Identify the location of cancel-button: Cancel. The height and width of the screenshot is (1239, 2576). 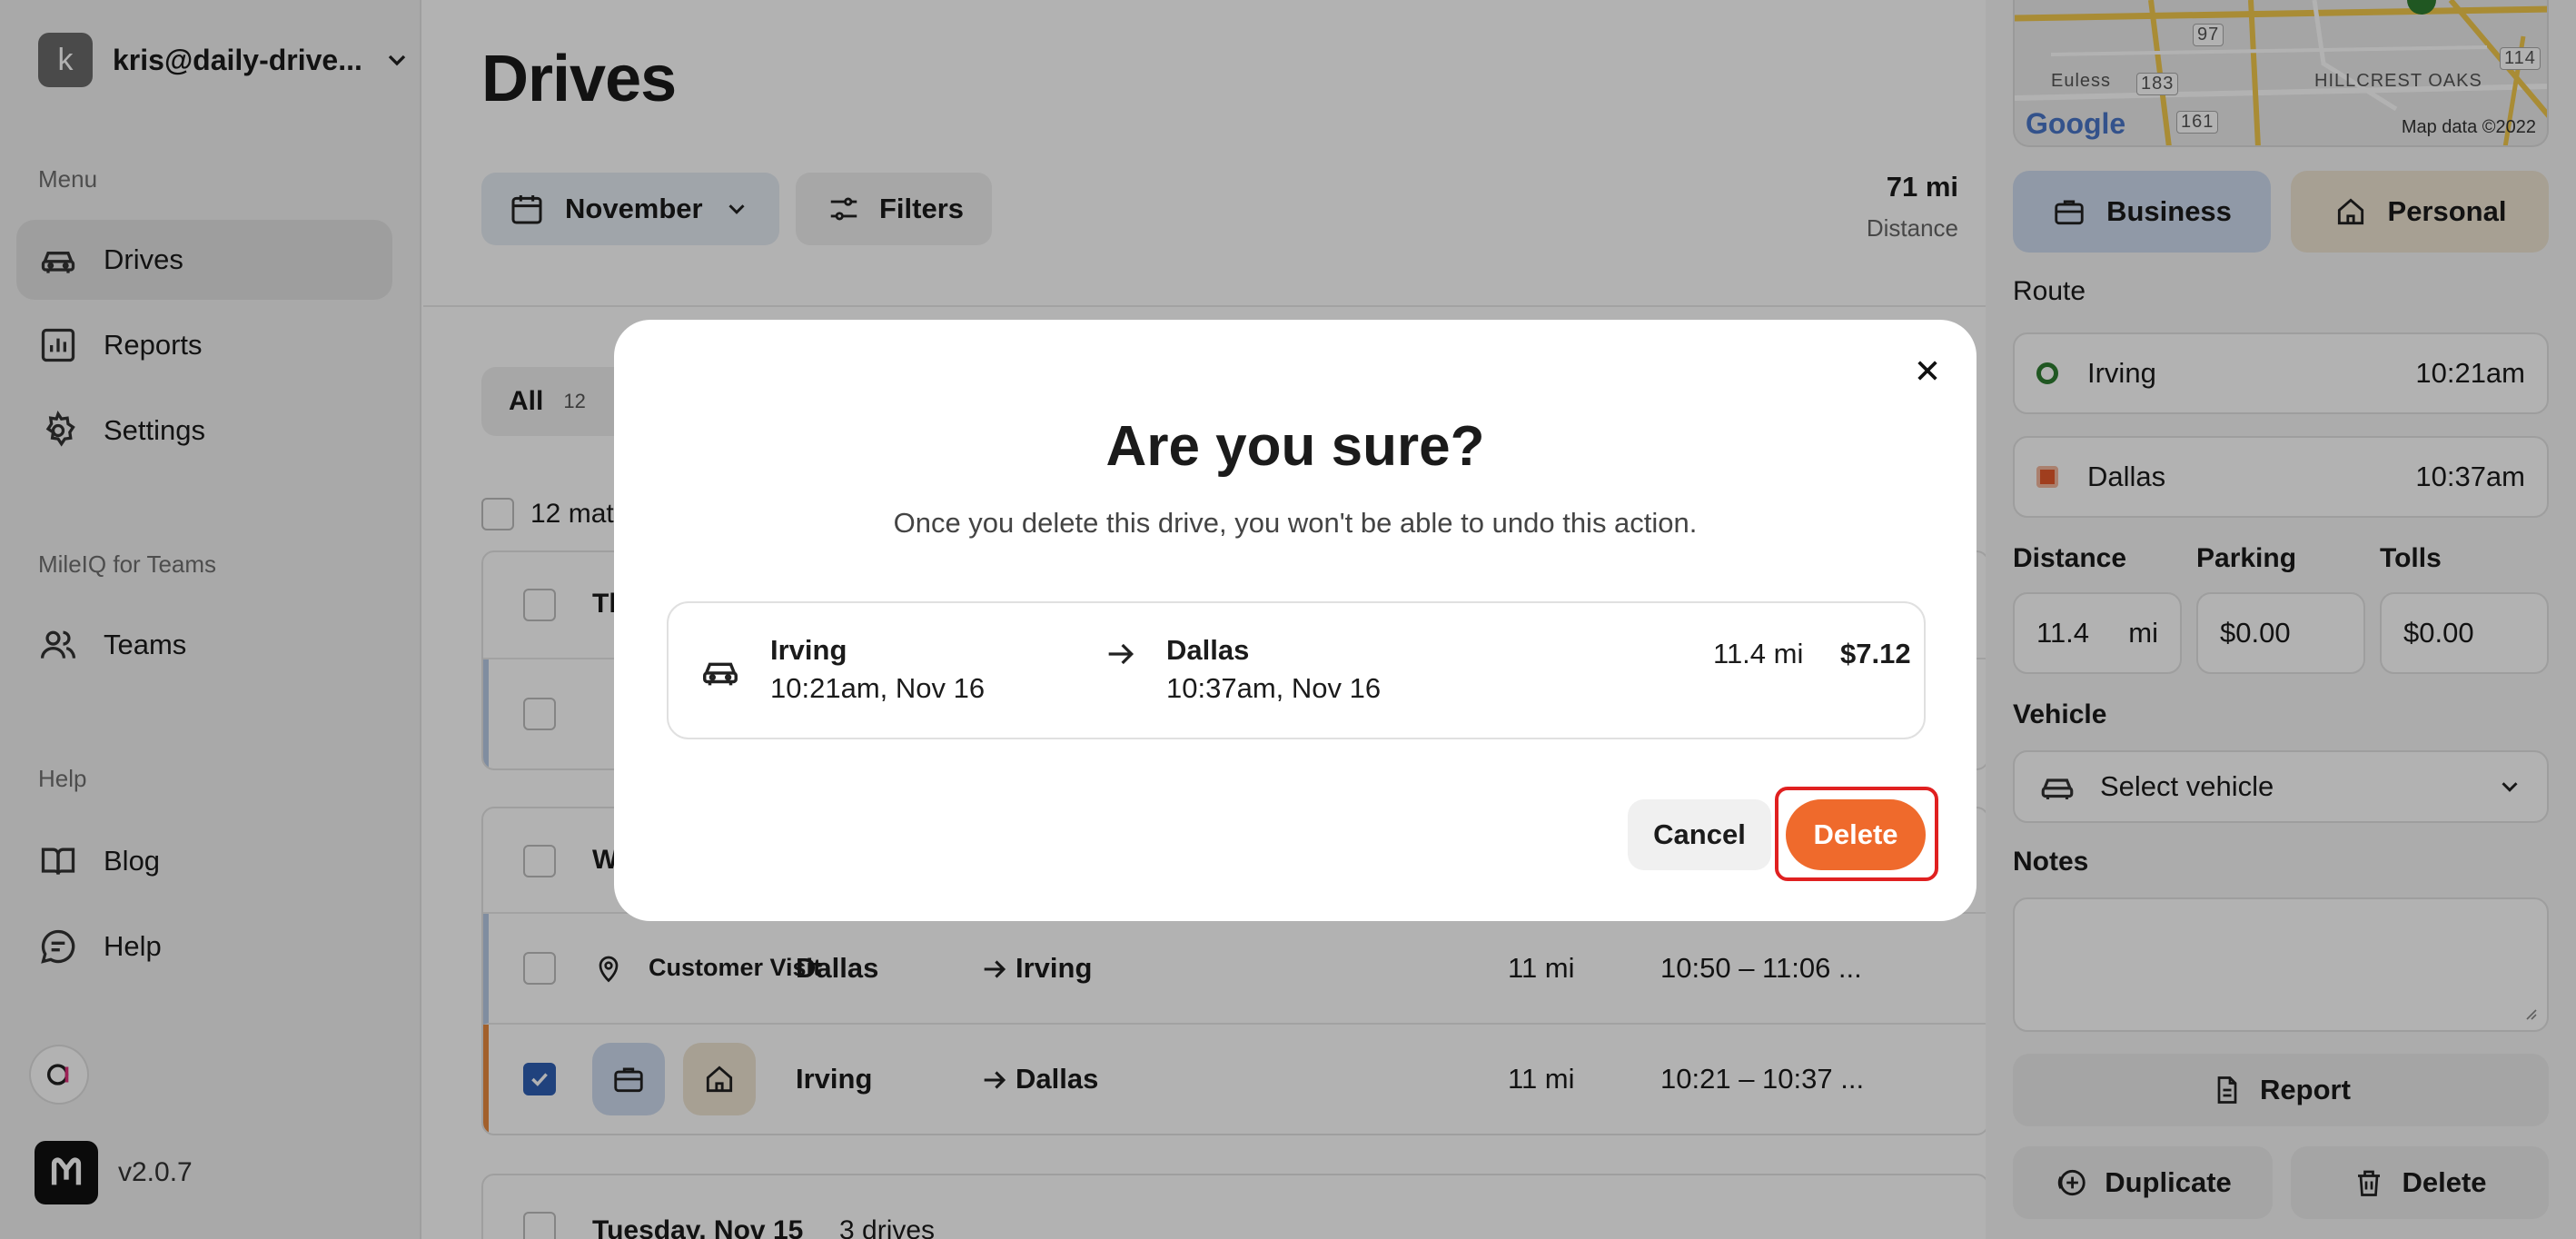
(1699, 834).